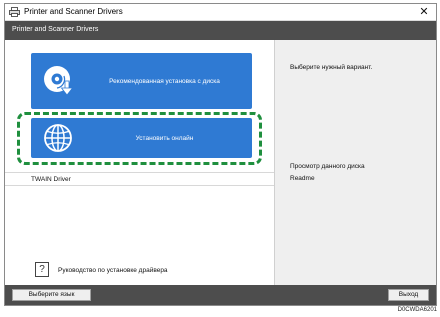  I want to click on twain-driver-item: TWAIN Driver, so click(51, 179).